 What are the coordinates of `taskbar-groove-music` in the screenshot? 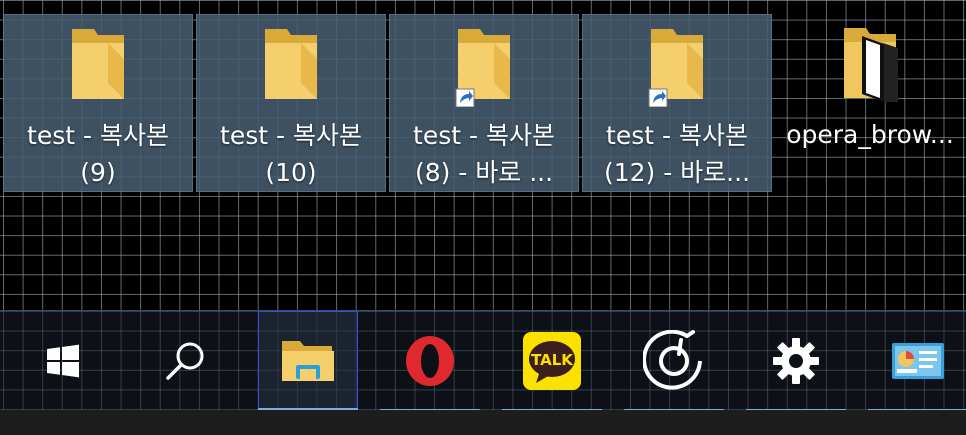 It's located at (674, 362).